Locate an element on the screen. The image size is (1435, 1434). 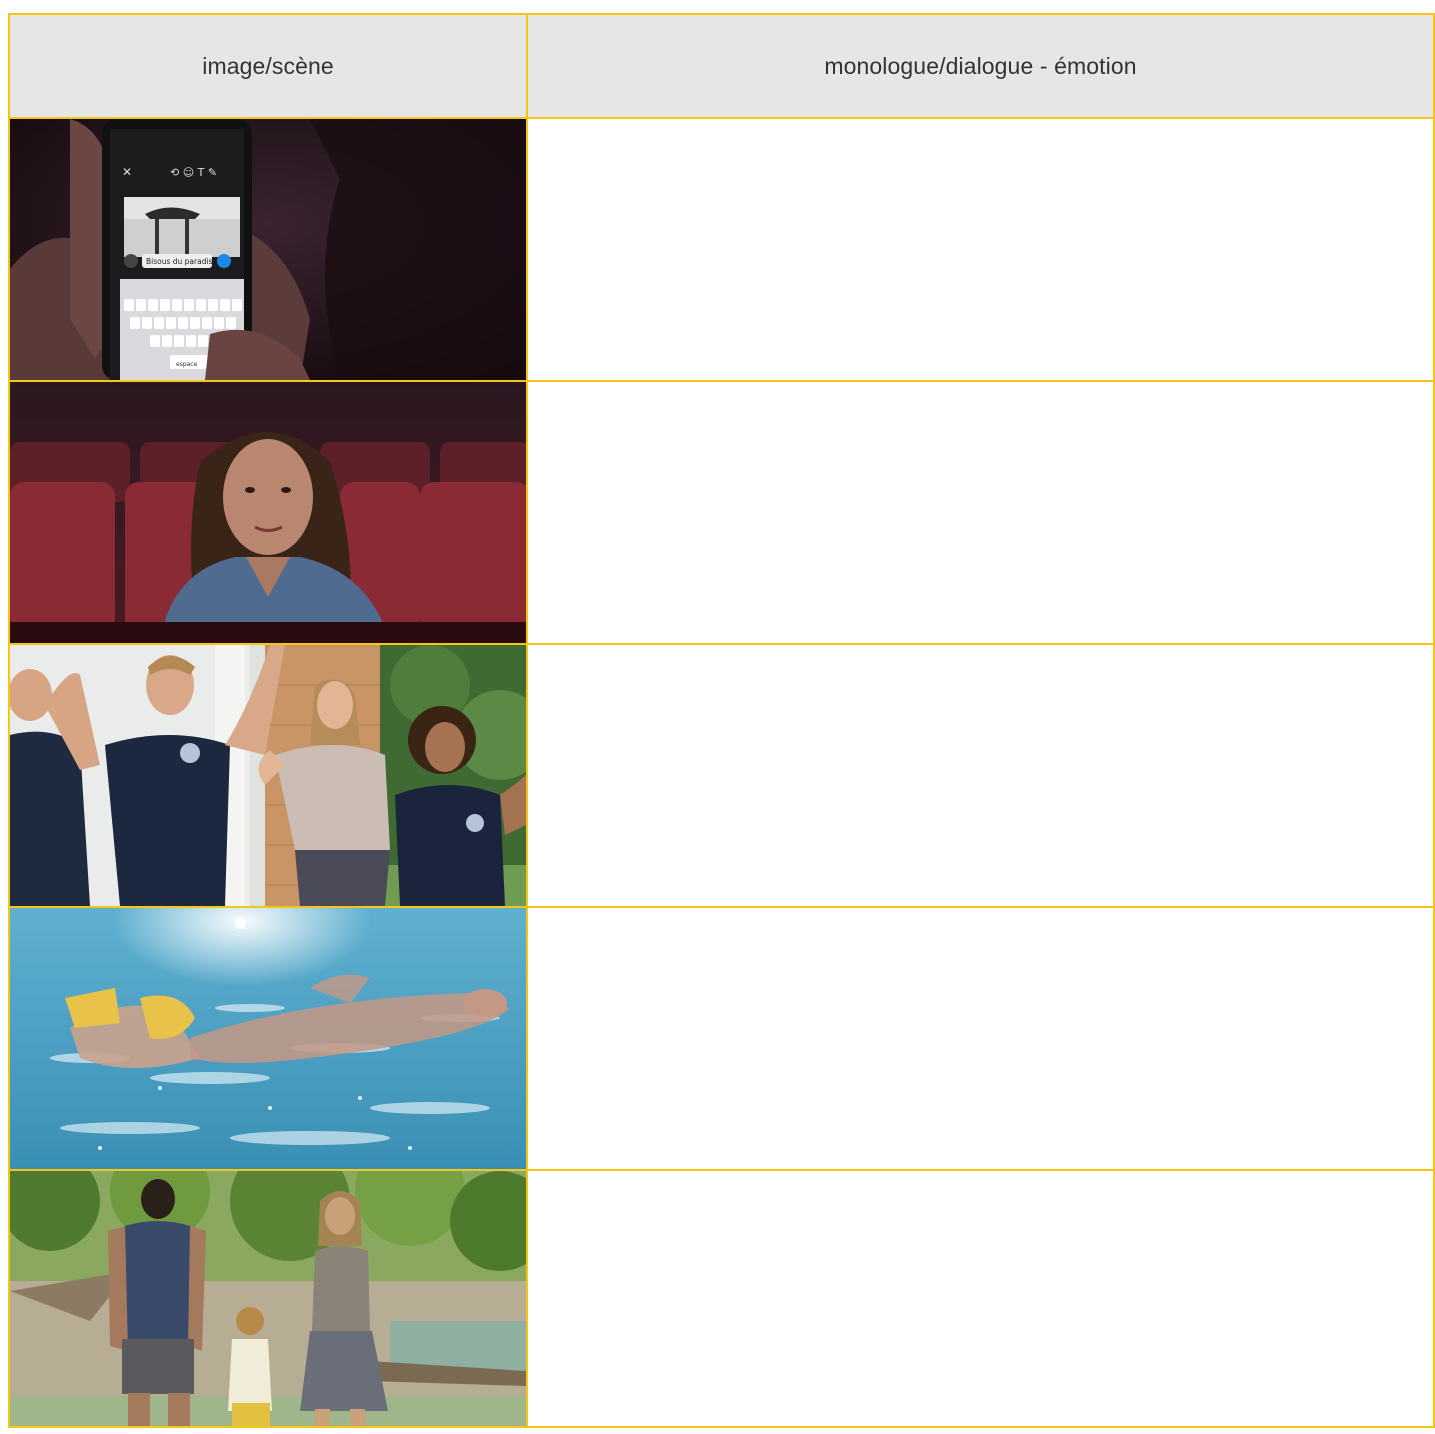
scene-image-pool is located at coordinates (268, 1038).